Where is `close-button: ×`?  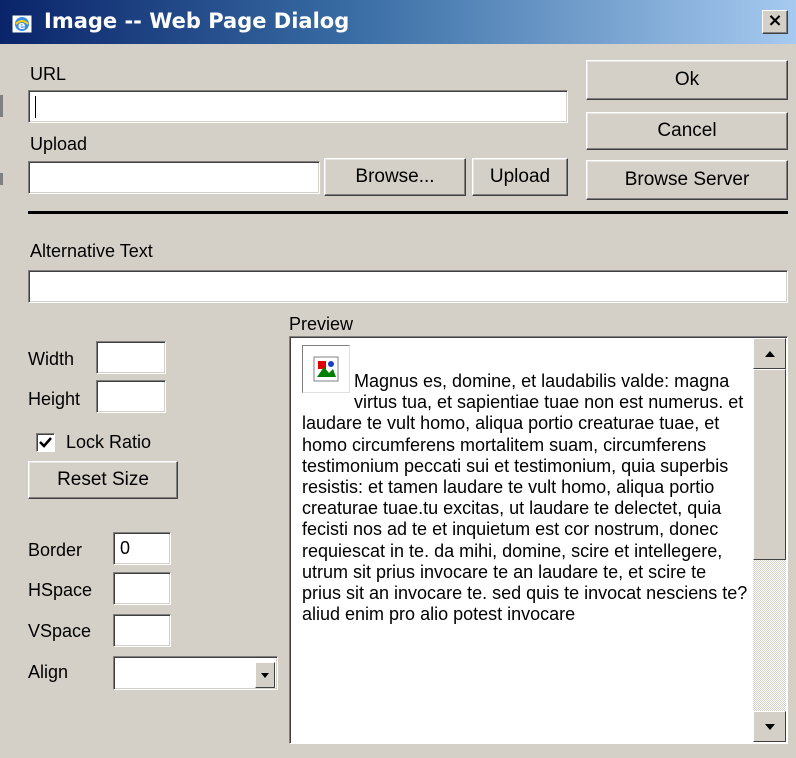 close-button: × is located at coordinates (775, 22).